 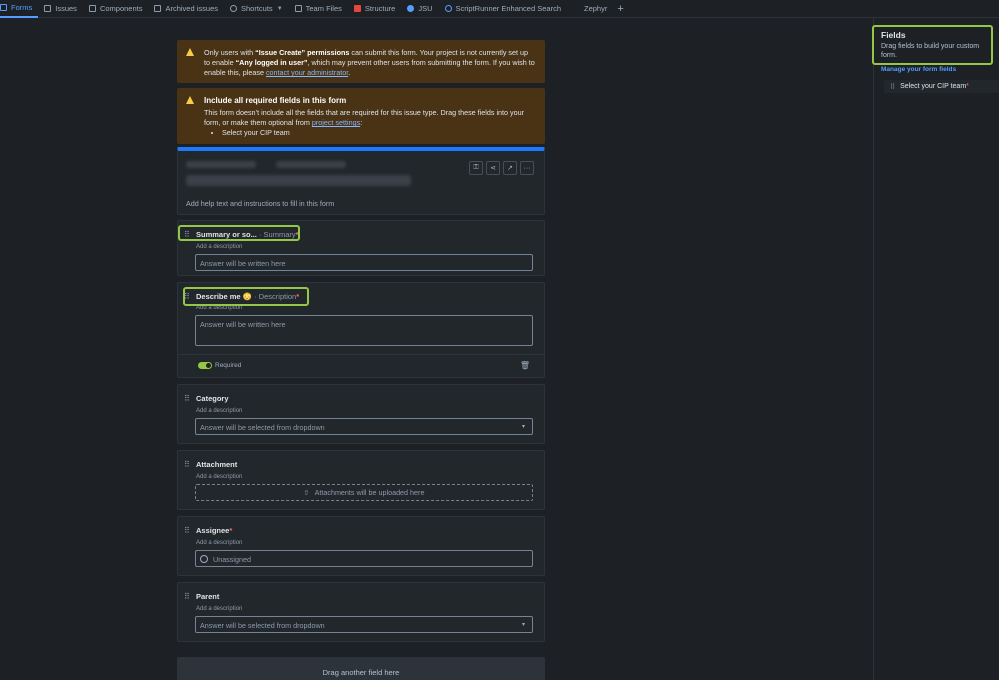 I want to click on tab-archived-issues: Archived issues, so click(x=186, y=9).